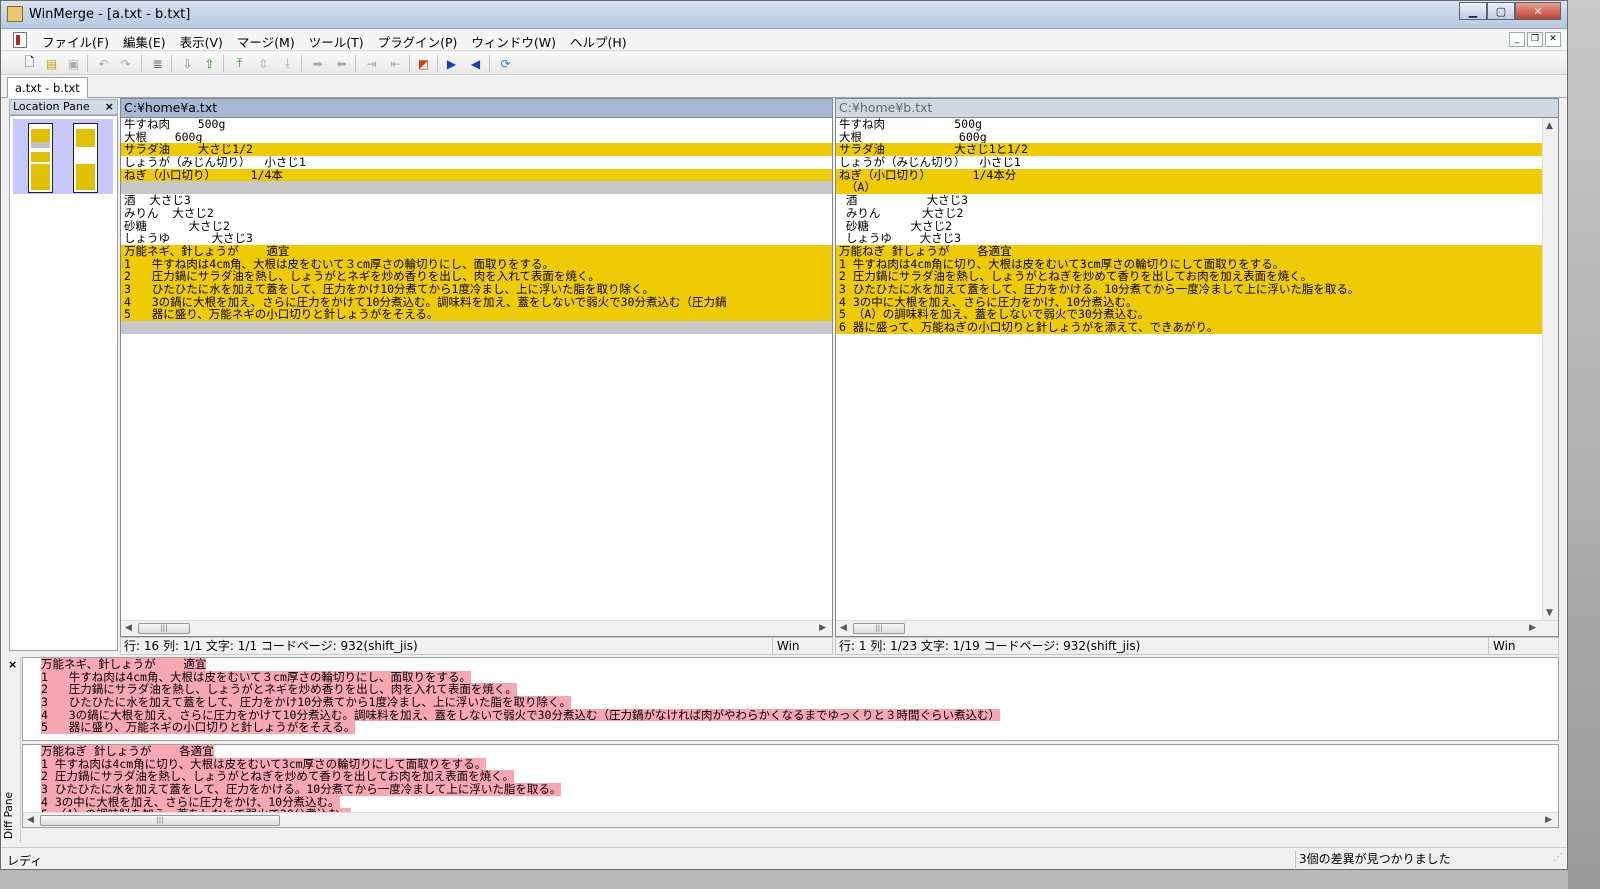 This screenshot has width=1600, height=889. I want to click on document-icon, so click(20, 40).